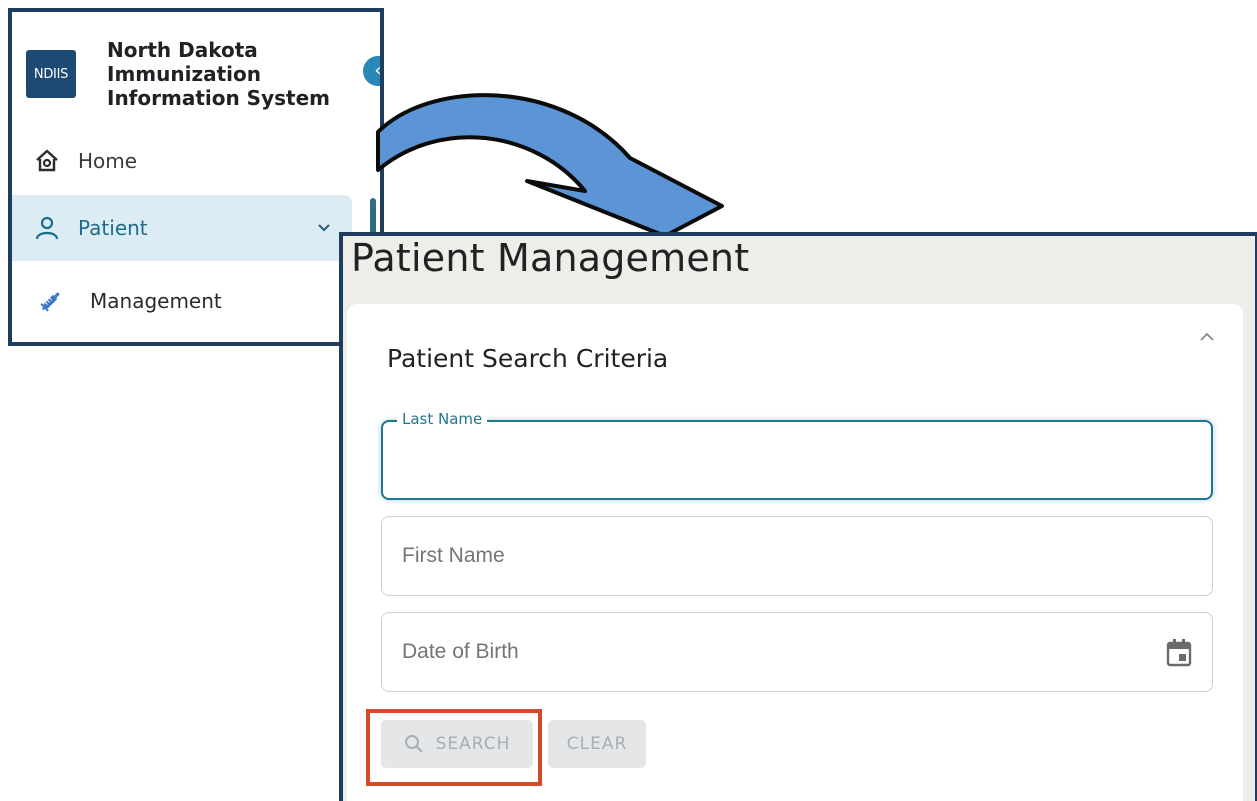  I want to click on sidebar-item-patient: Patient, so click(182, 228).